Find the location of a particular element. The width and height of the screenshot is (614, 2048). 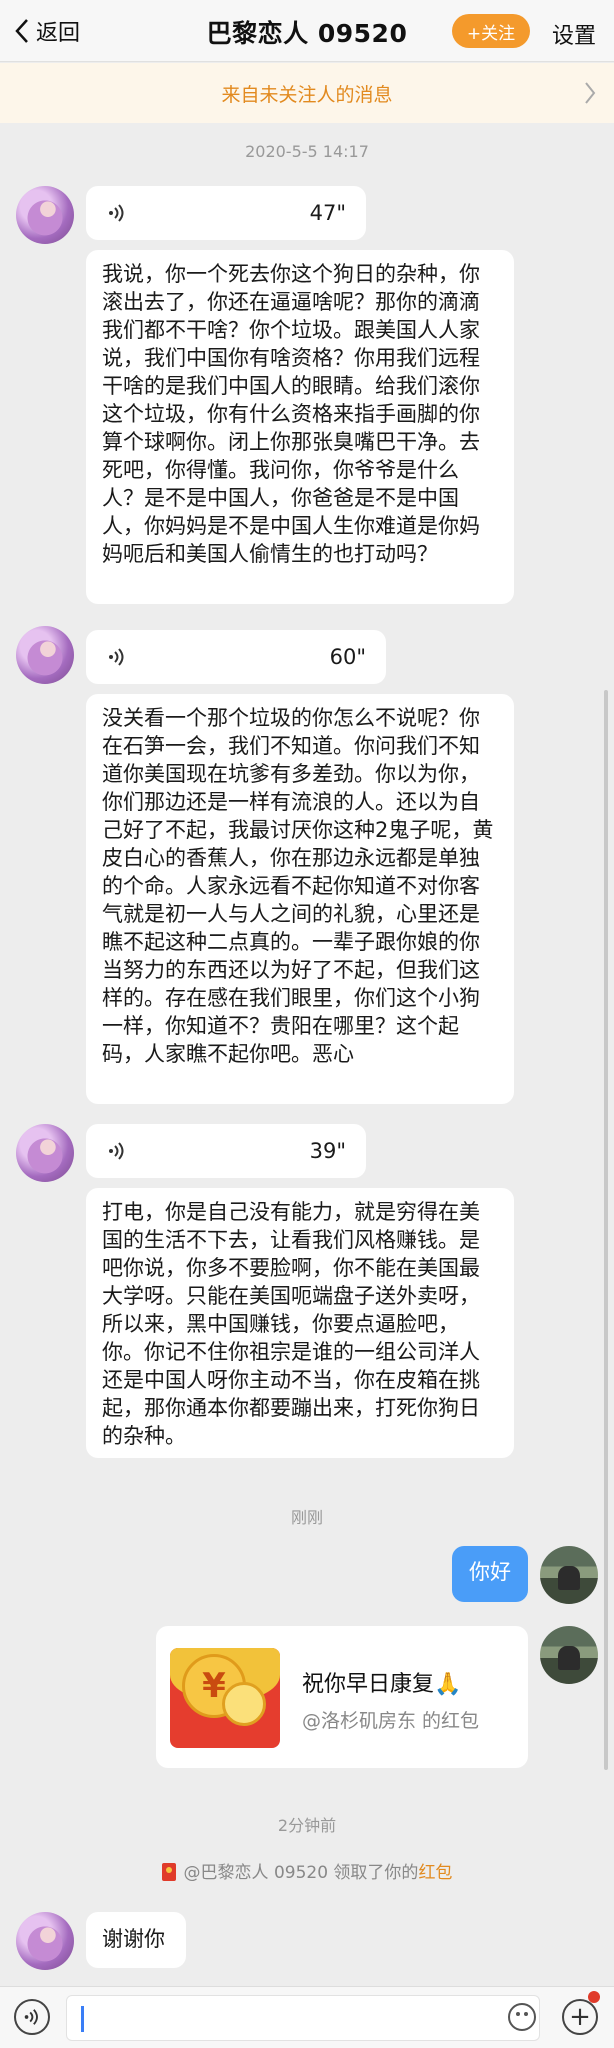

stranger-message-notice: 来自未关注人的消息 is located at coordinates (307, 93).